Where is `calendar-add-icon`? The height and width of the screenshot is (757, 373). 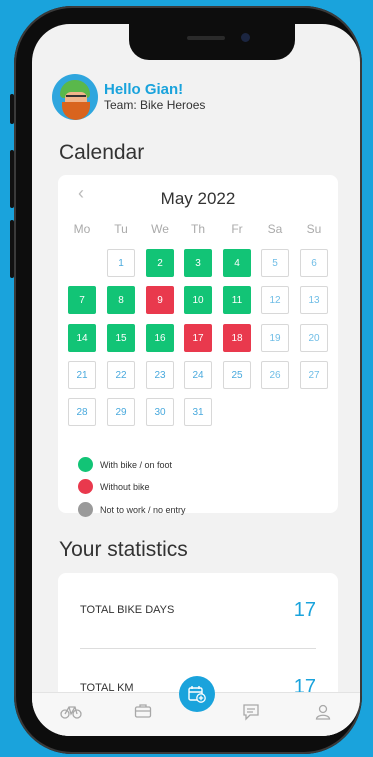 calendar-add-icon is located at coordinates (197, 694).